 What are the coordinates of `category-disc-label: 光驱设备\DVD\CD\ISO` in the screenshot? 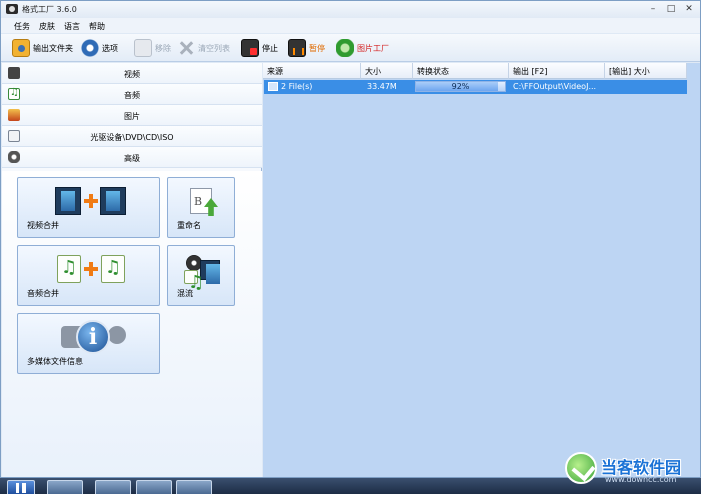 It's located at (132, 137).